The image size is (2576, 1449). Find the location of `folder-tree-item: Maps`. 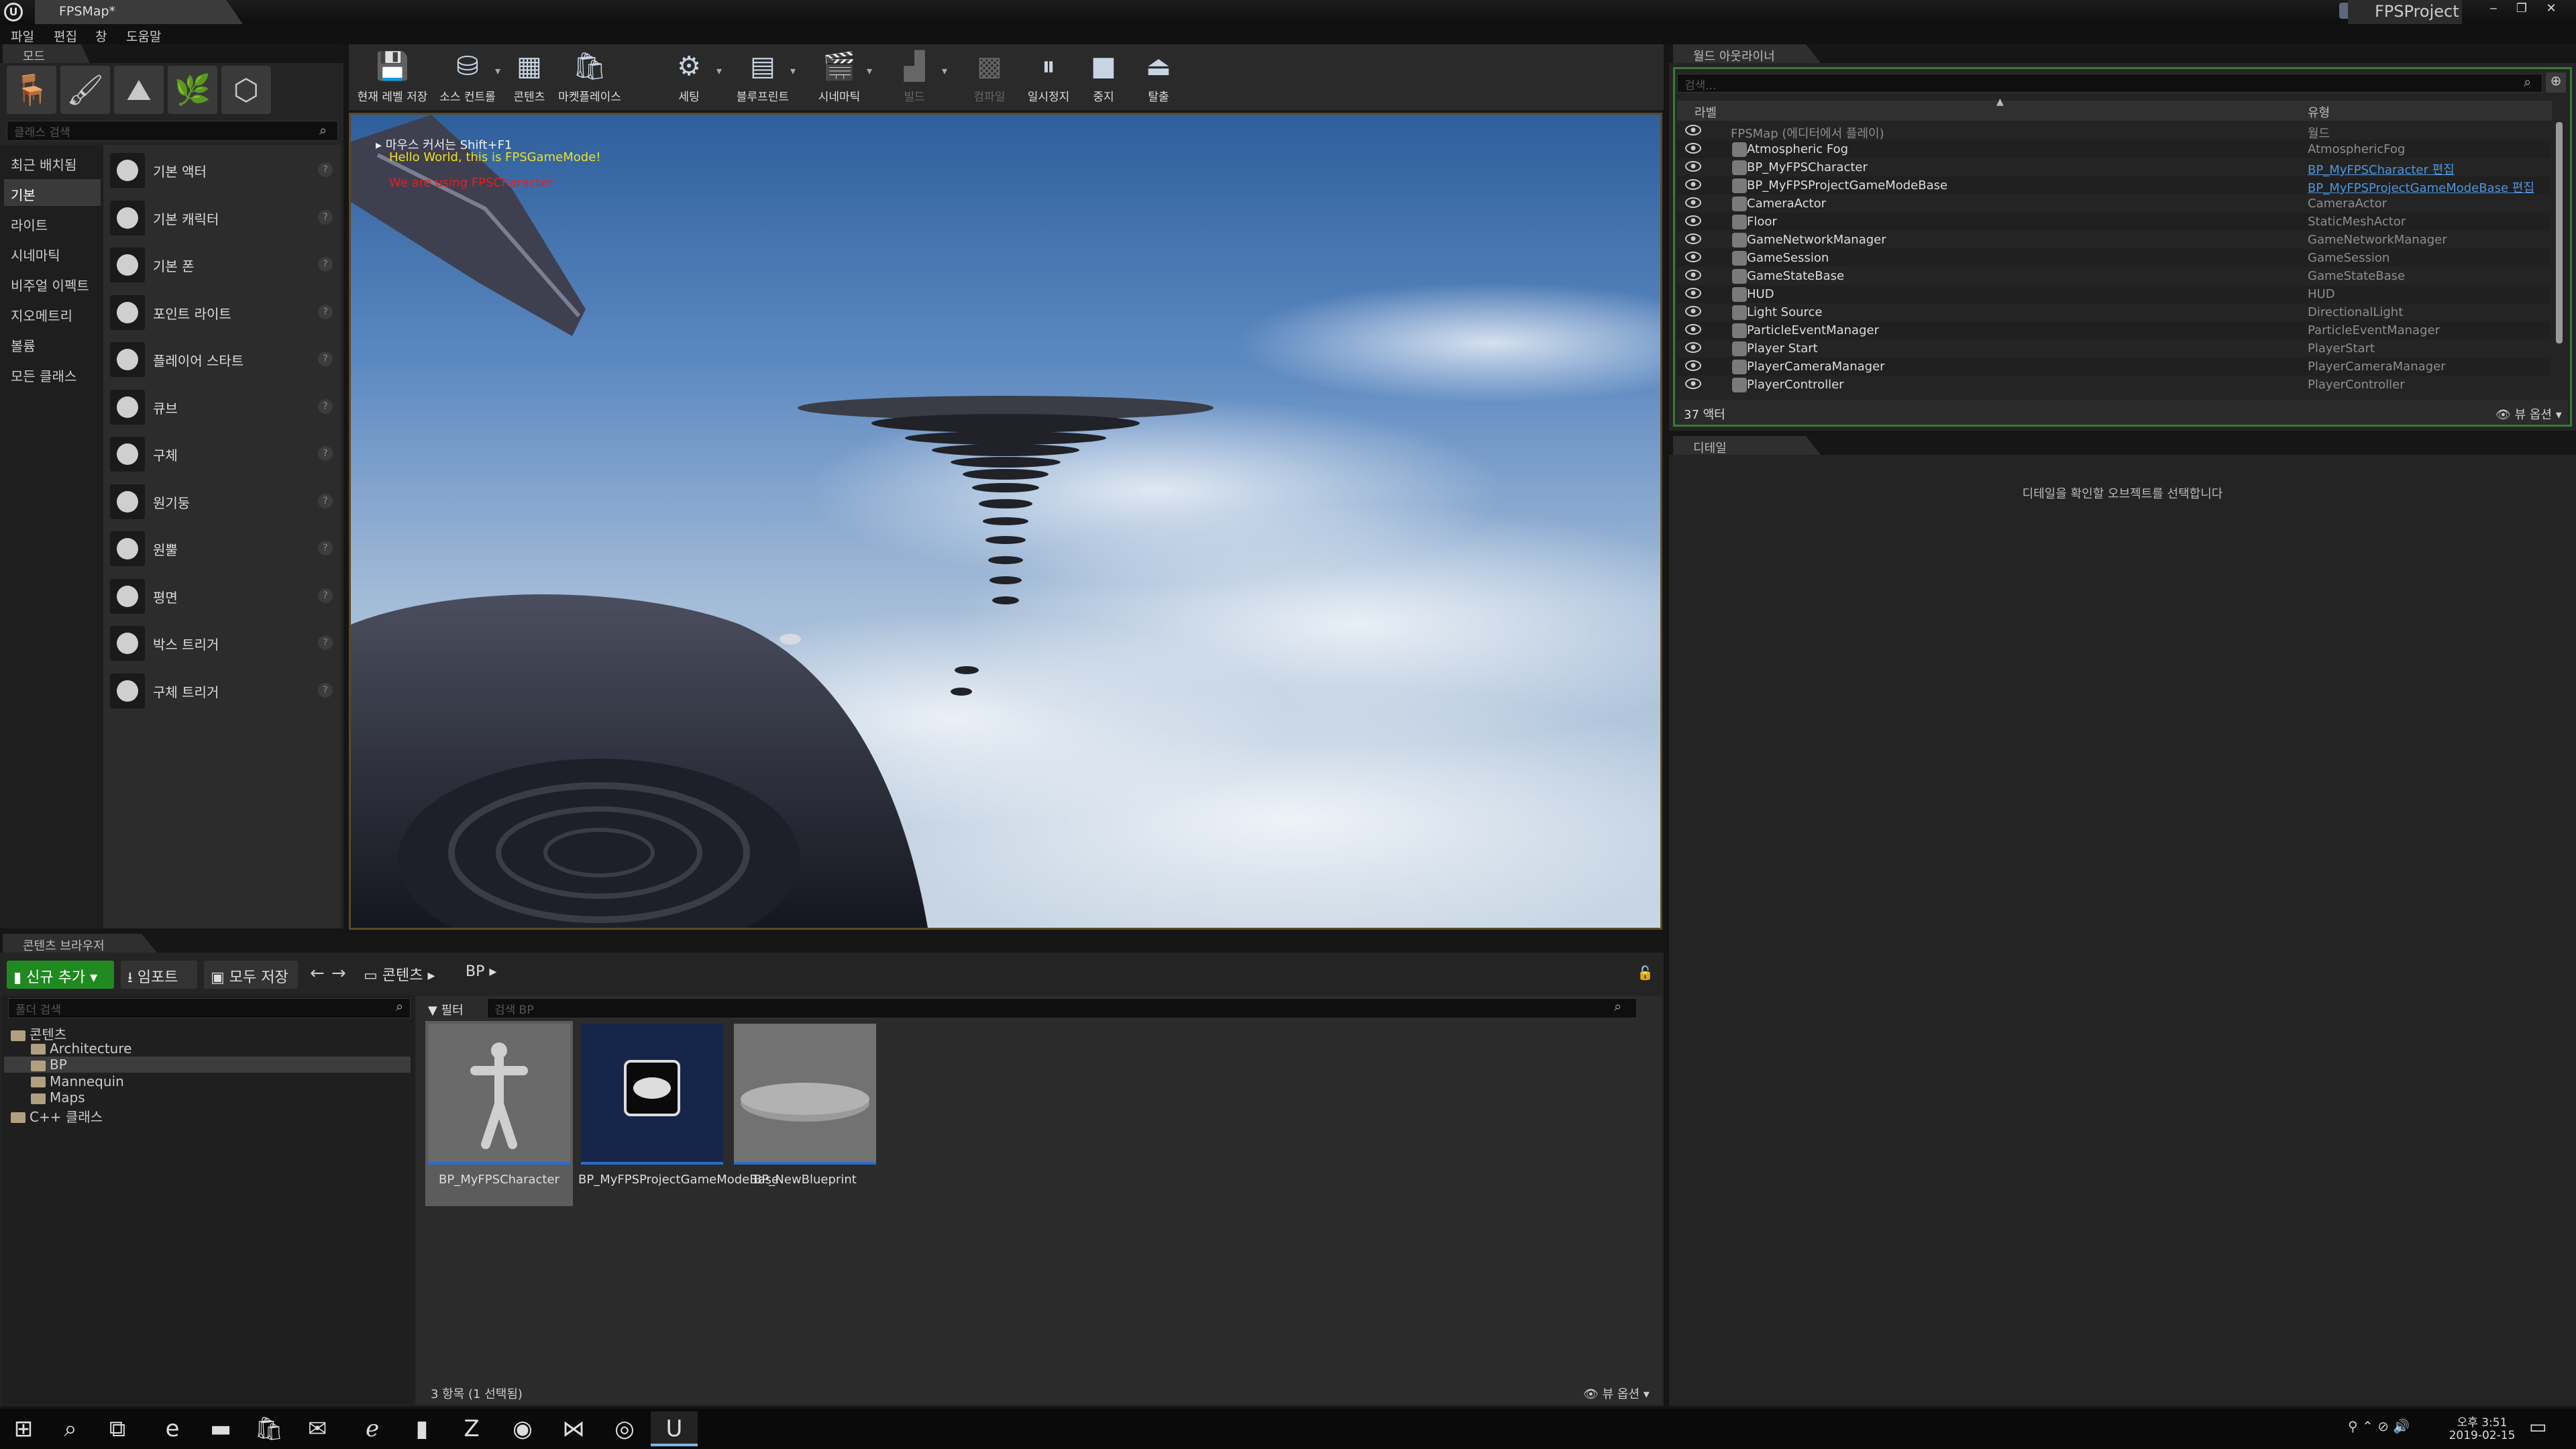

folder-tree-item: Maps is located at coordinates (207, 1097).